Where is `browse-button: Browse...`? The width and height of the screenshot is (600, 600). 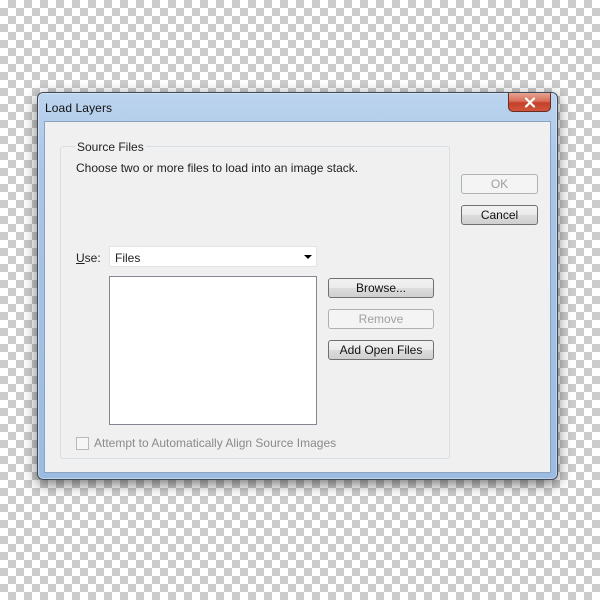 browse-button: Browse... is located at coordinates (381, 288).